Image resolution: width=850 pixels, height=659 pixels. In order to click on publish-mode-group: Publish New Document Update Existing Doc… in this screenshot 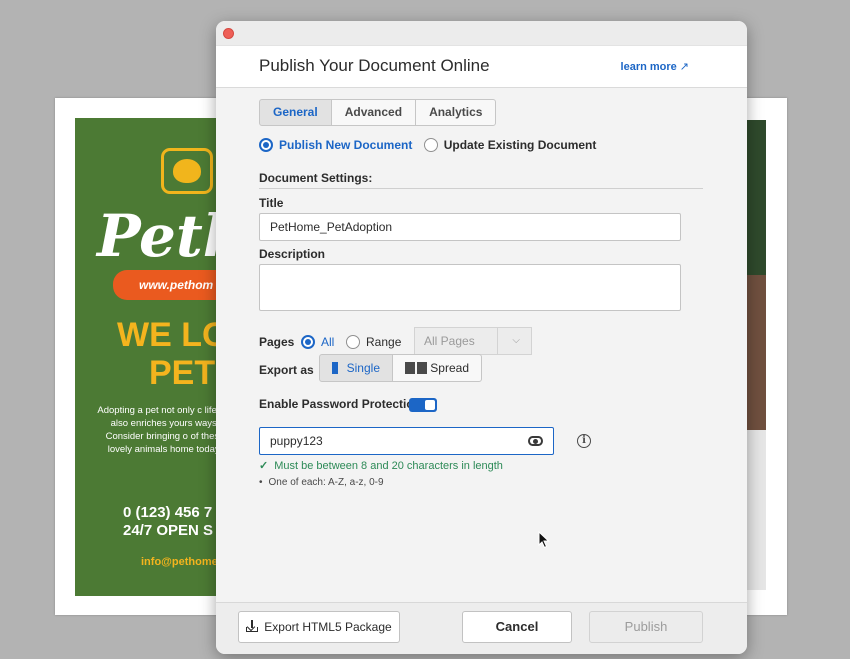, I will do `click(431, 144)`.